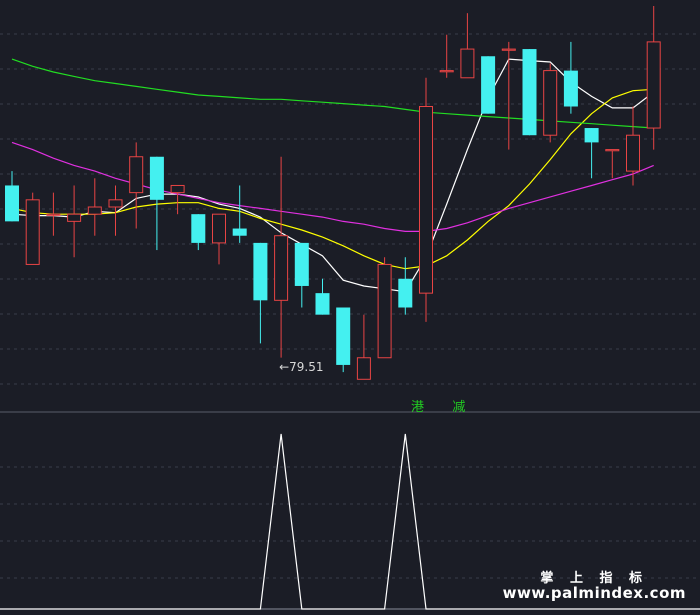  Describe the element at coordinates (459, 407) in the screenshot. I see `annotation-jian: 减` at that location.